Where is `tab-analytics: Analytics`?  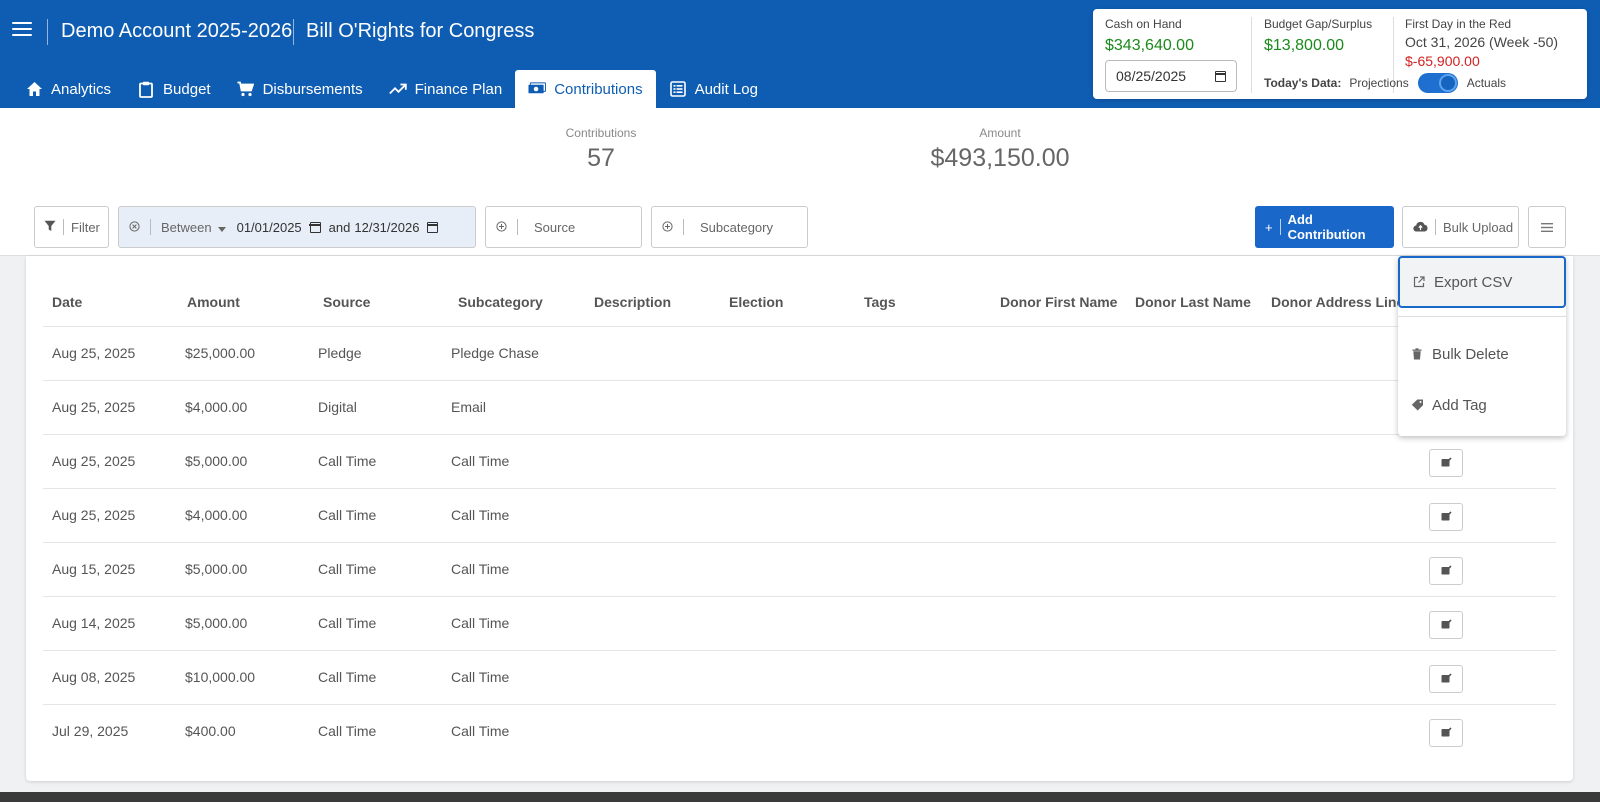
tab-analytics: Analytics is located at coordinates (68, 89).